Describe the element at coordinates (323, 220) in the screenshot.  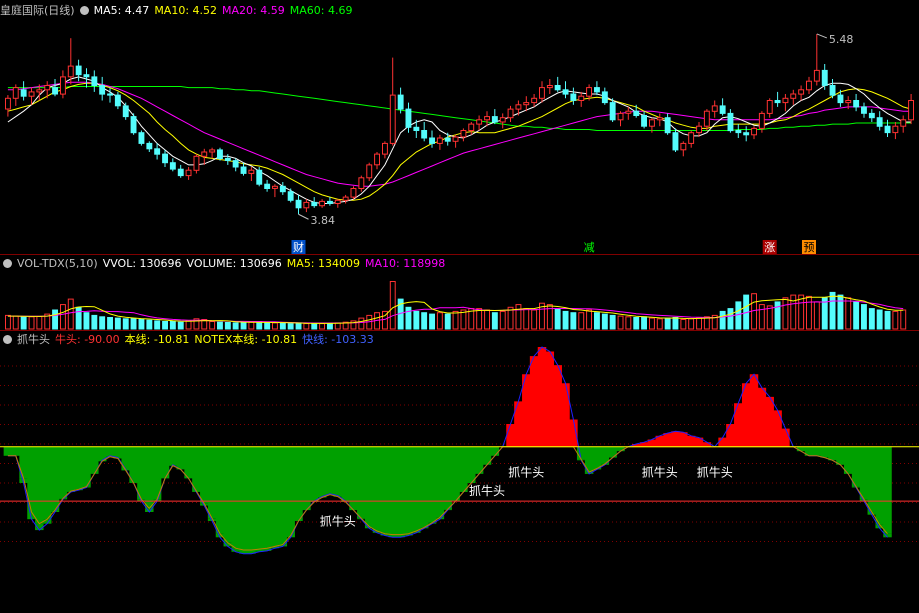
I see `low-label: 3.84` at that location.